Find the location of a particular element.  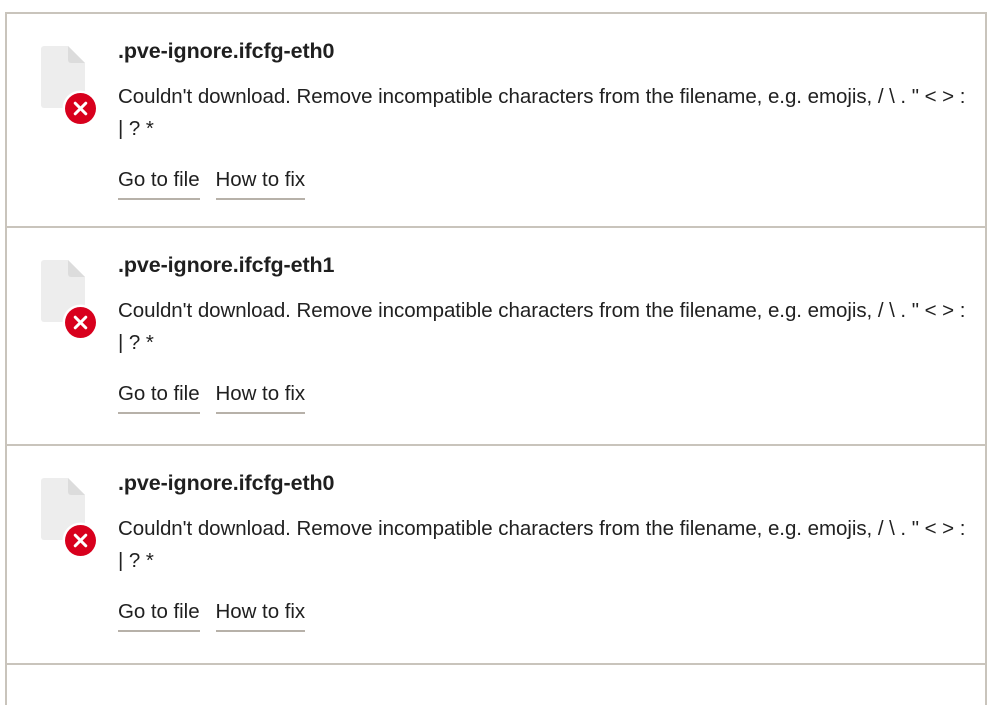

file-name: .pve-ignore.ifcfg-eth1 is located at coordinates (226, 265).